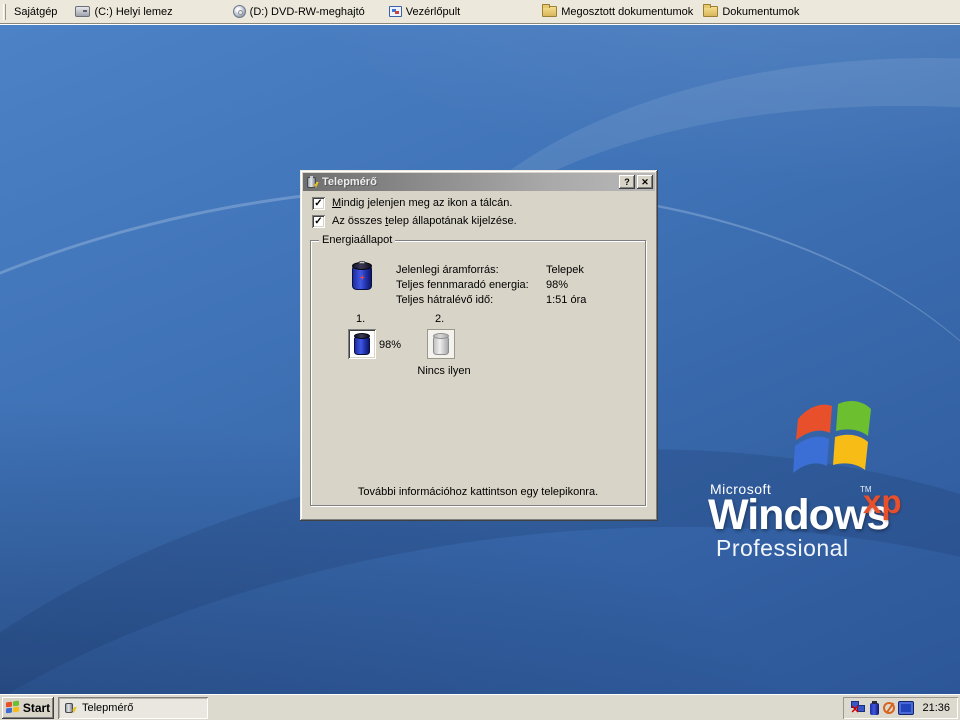 This screenshot has height=720, width=960. Describe the element at coordinates (361, 319) in the screenshot. I see `battery-1-index: 1.` at that location.